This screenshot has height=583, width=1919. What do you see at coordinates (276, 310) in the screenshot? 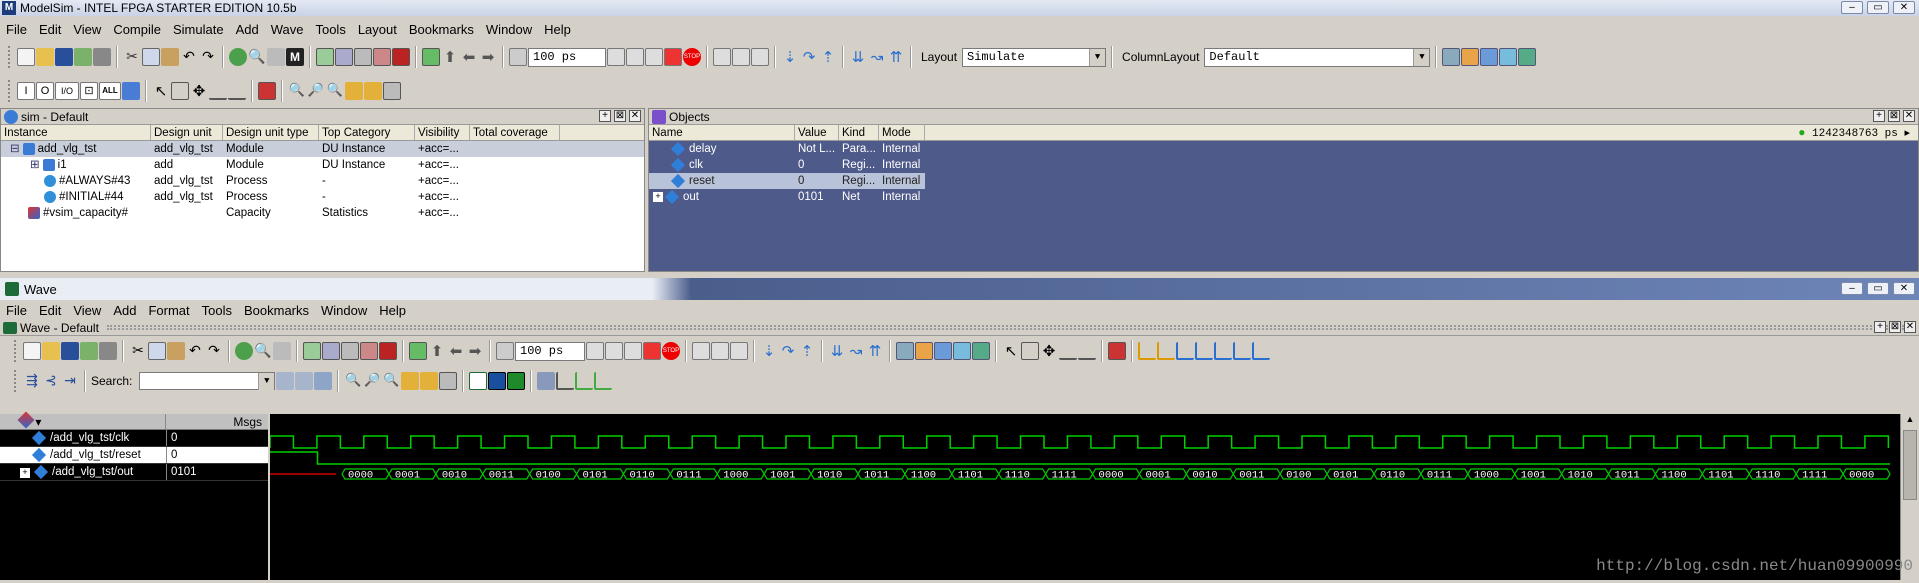
I see `wave-menu-bookmarks: Bookmarks` at bounding box center [276, 310].